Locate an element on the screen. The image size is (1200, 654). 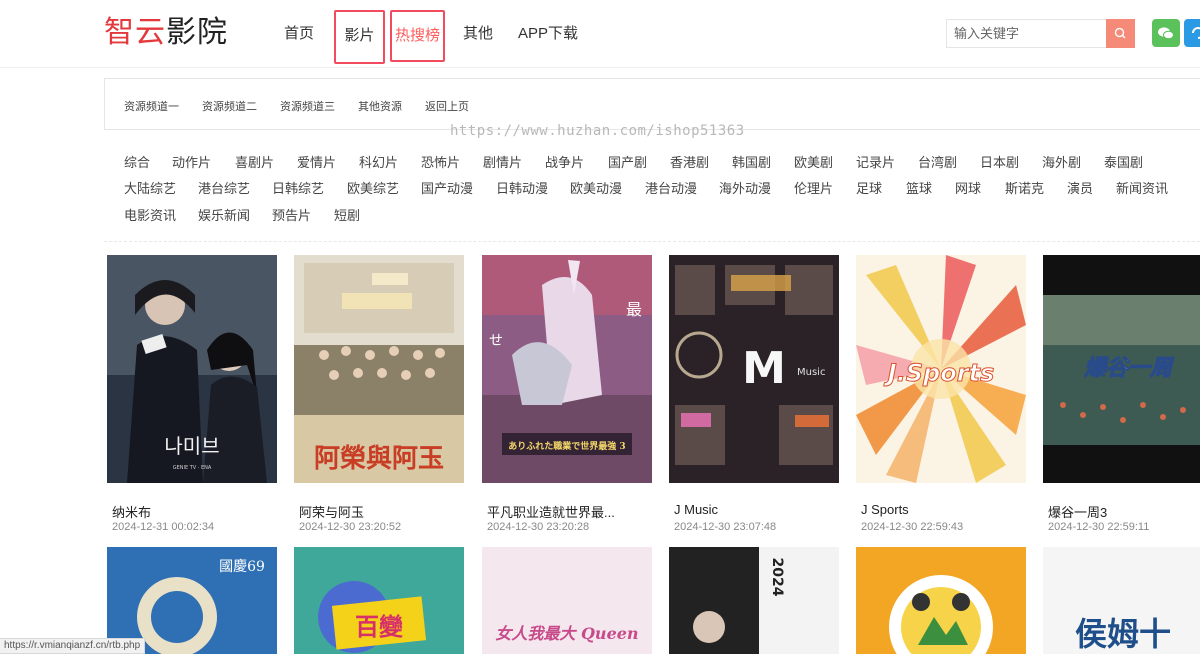
search-button is located at coordinates (1120, 33).